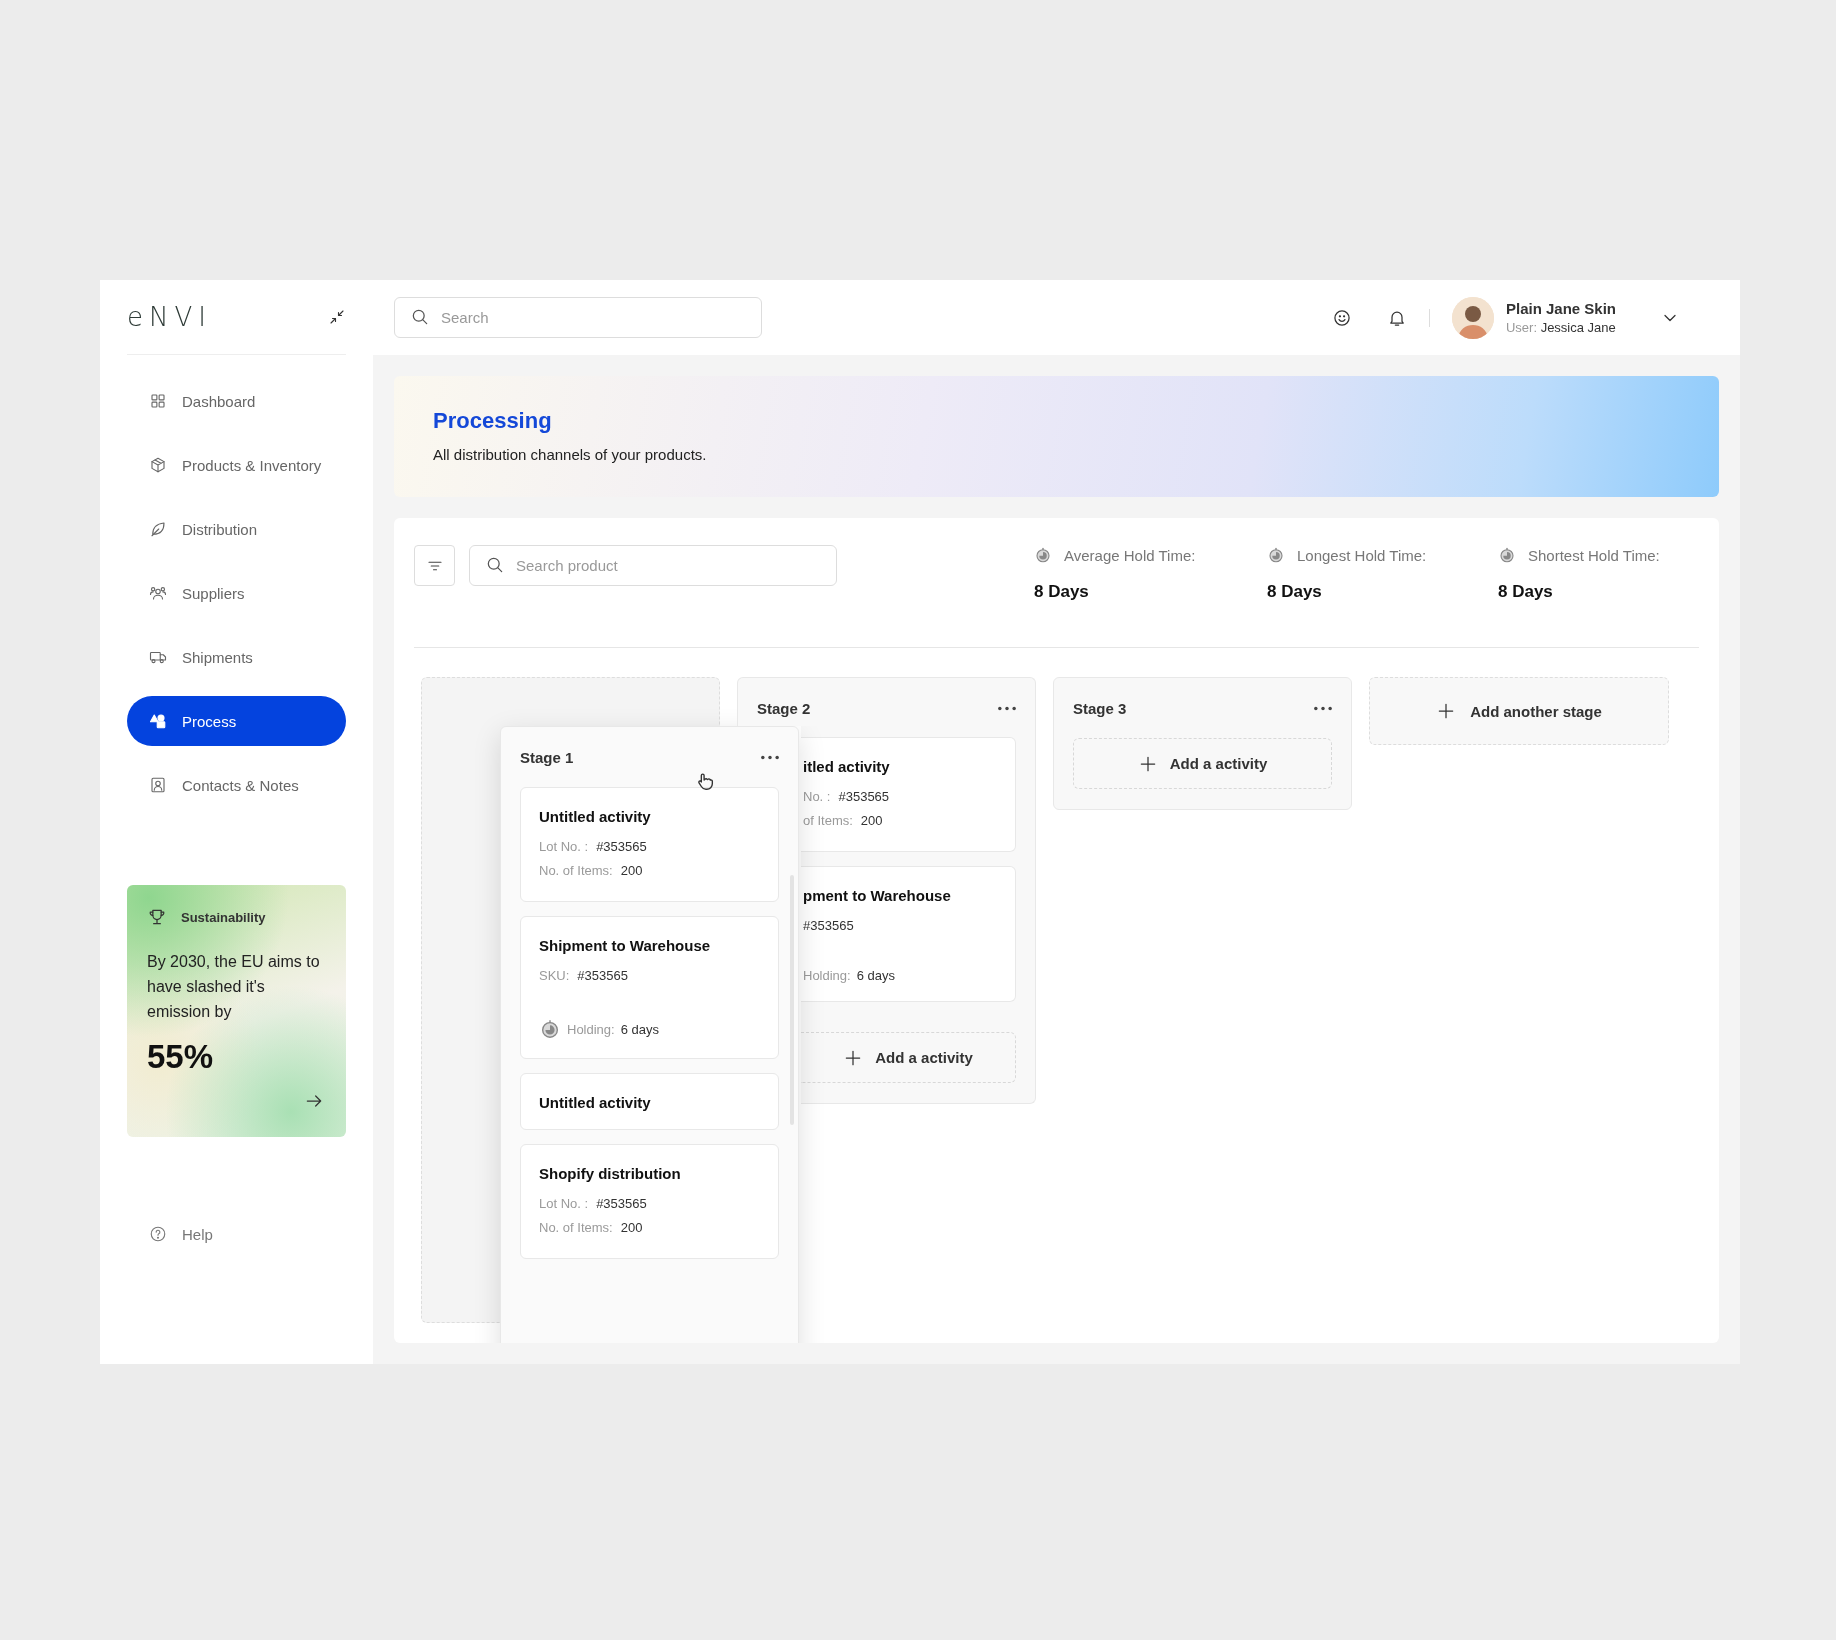 This screenshot has height=1640, width=1836. I want to click on smiley-icon, so click(1341, 317).